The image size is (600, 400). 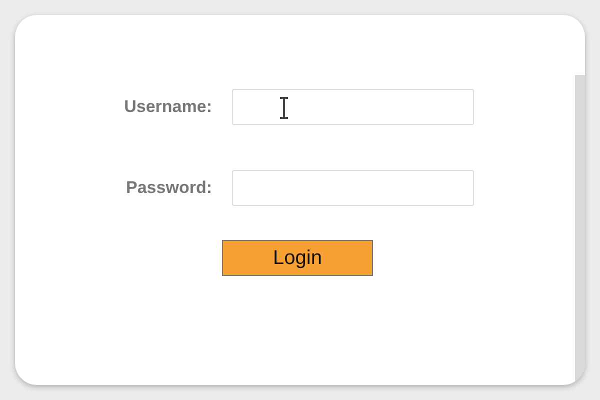 I want to click on field-label: Password:, so click(x=169, y=188).